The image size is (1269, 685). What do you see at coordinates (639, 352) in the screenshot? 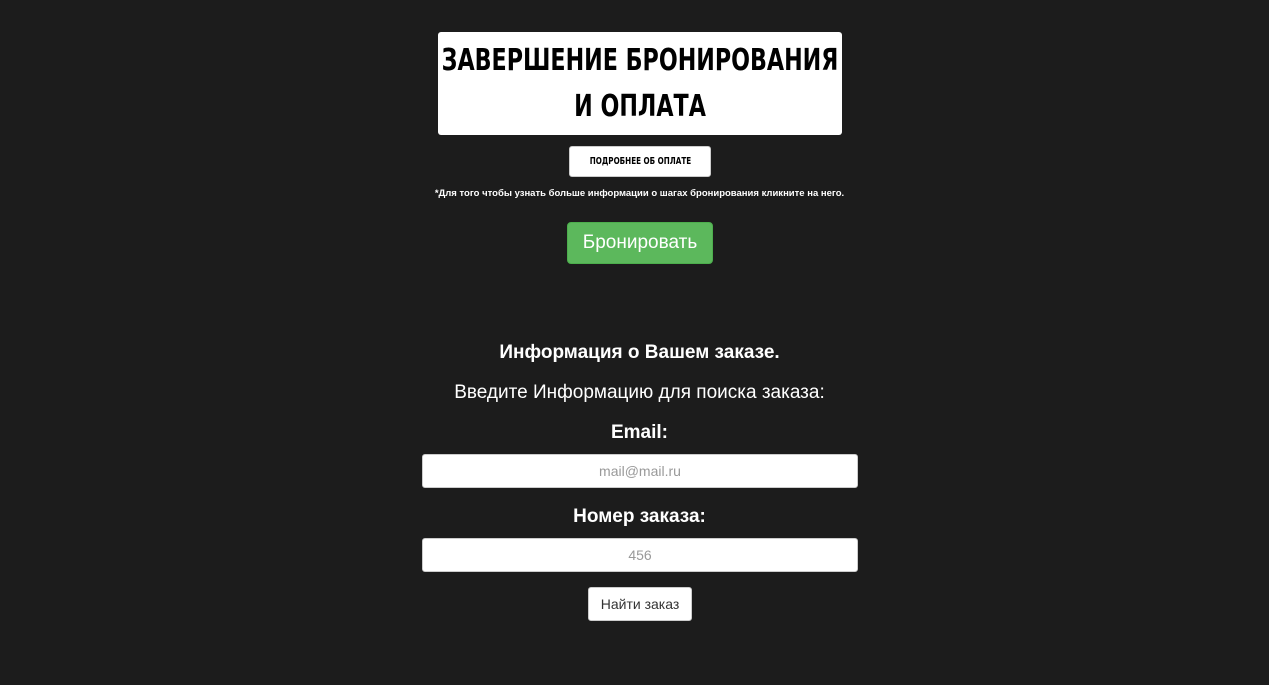
I see `order-info-heading: Информация о Вашем заказе.` at bounding box center [639, 352].